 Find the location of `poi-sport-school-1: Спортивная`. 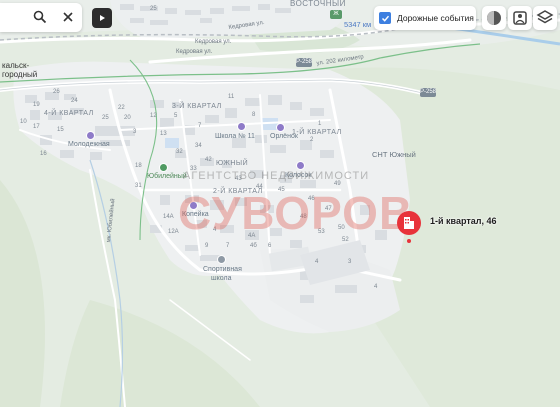

poi-sport-school-1: Спортивная is located at coordinates (222, 270).